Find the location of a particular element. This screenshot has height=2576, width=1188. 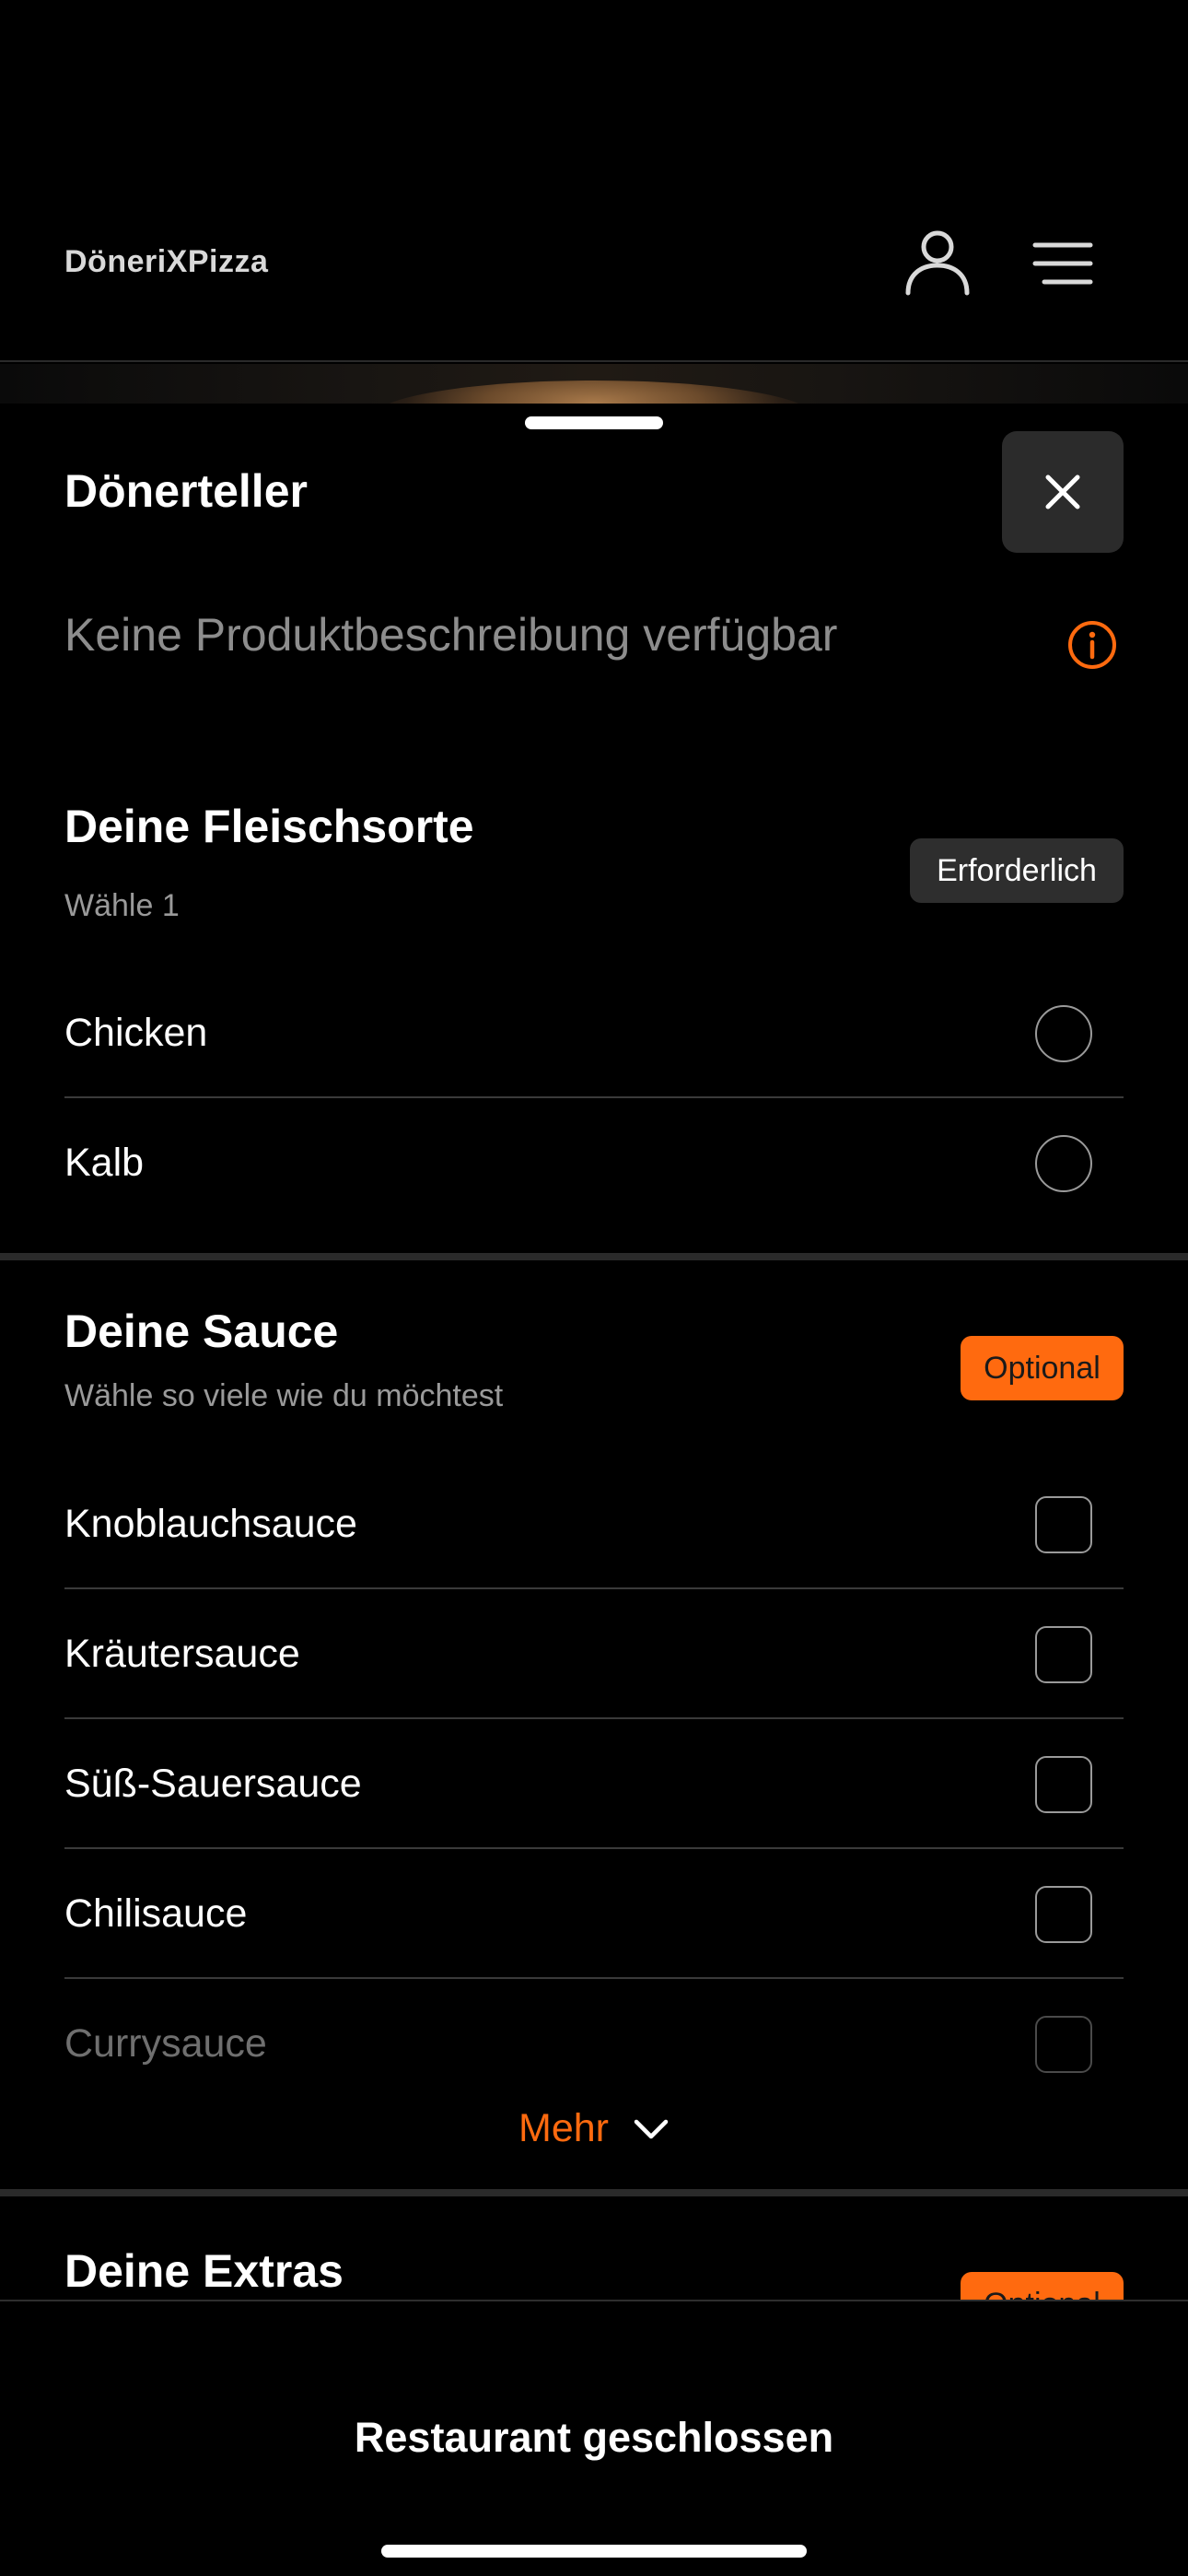

option-label: Currysauce is located at coordinates (165, 2044).